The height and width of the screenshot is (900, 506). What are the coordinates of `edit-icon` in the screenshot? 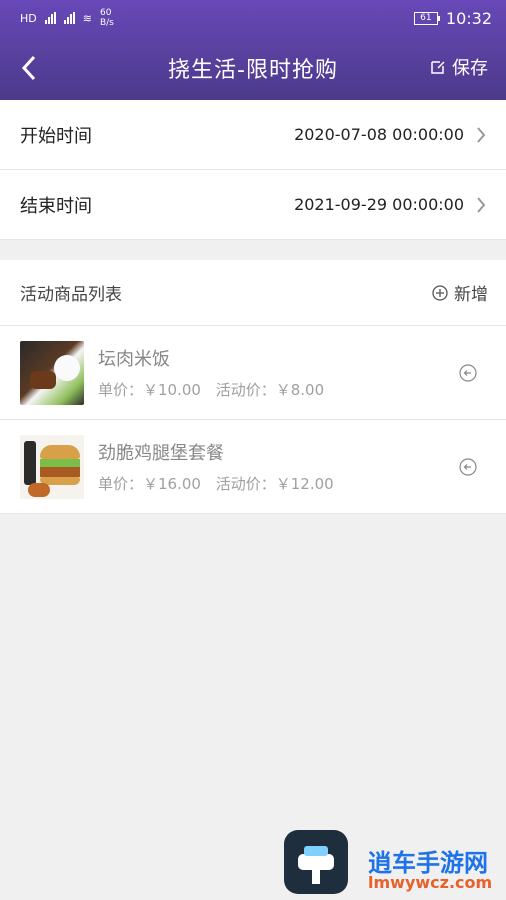 It's located at (438, 67).